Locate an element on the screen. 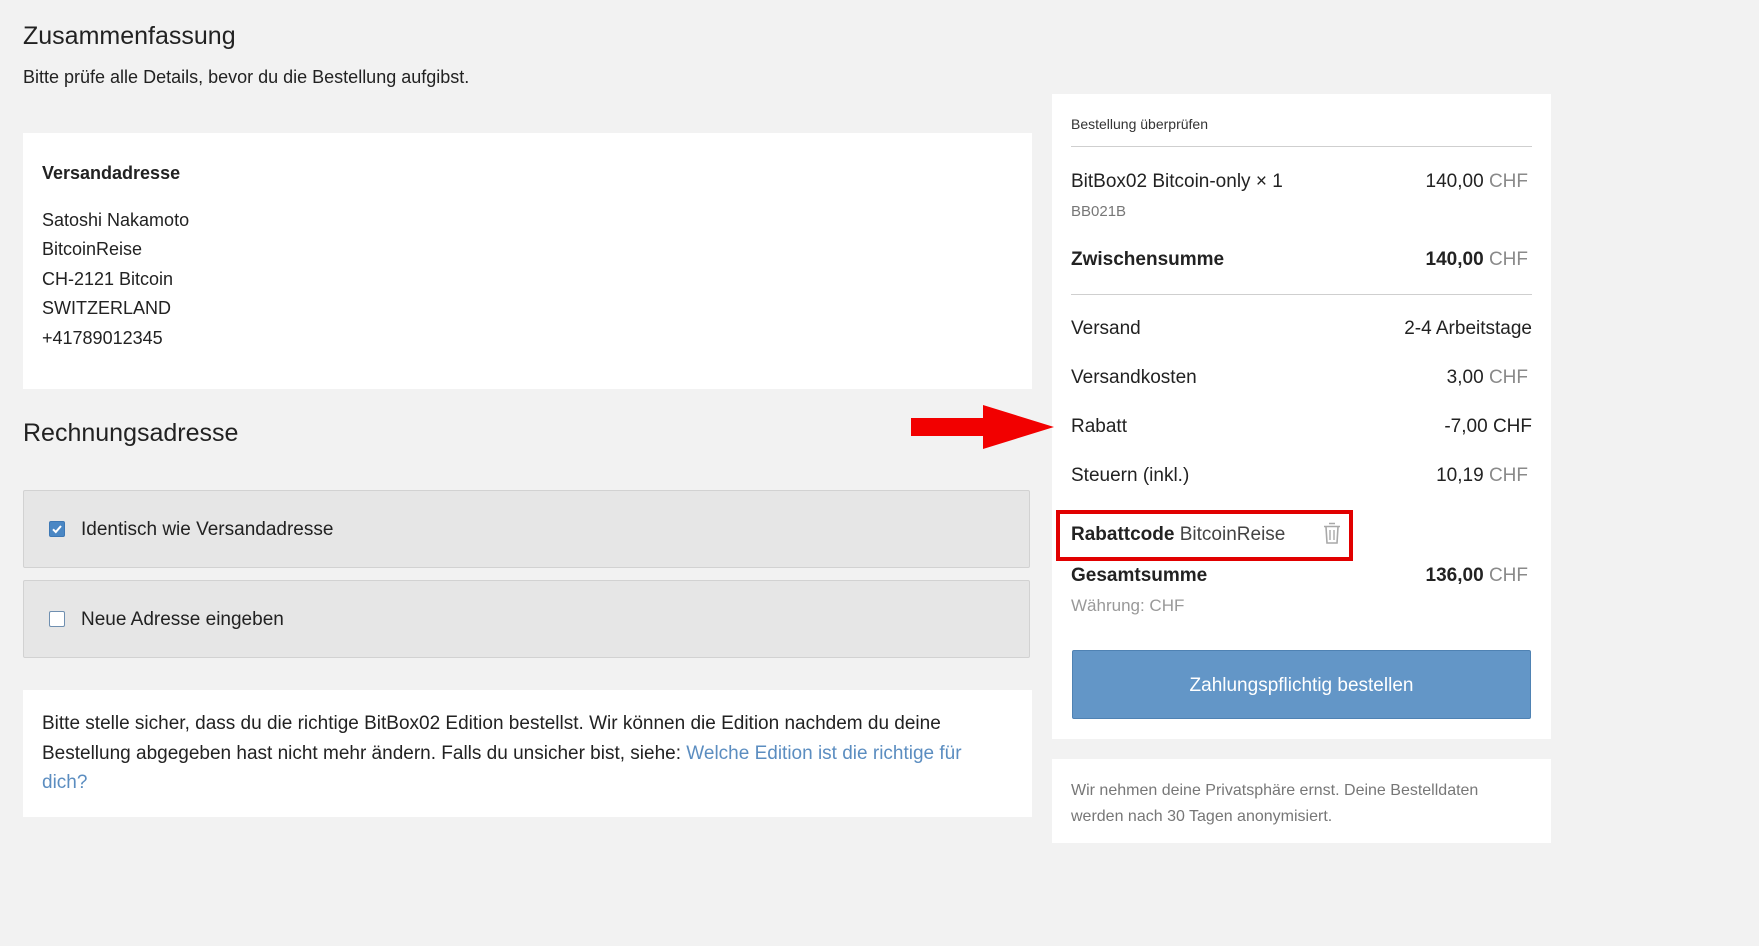  shipping-address-heading: Versandadresse is located at coordinates (111, 173).